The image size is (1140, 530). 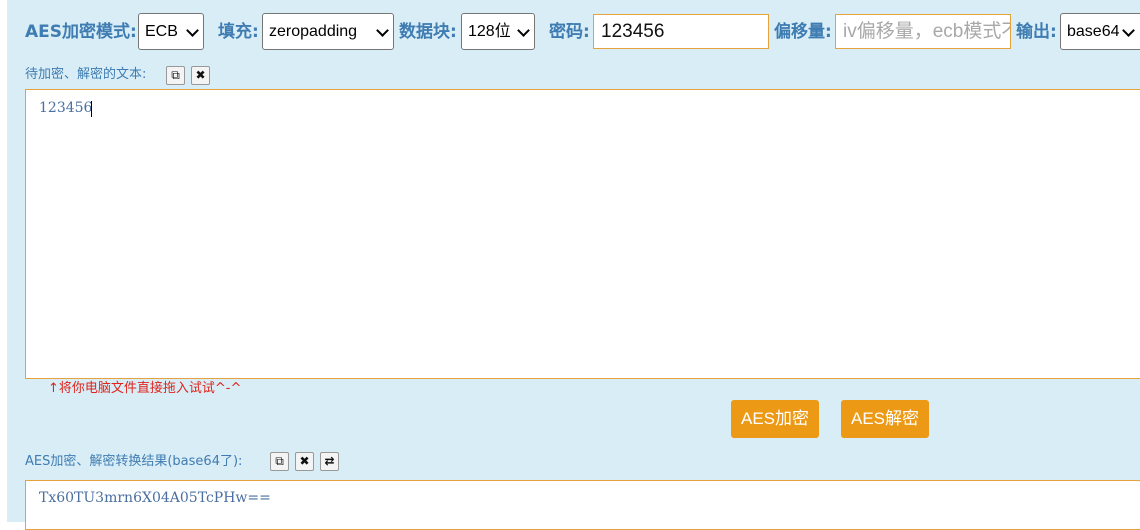 I want to click on decrypt-button: AES解密, so click(x=885, y=419).